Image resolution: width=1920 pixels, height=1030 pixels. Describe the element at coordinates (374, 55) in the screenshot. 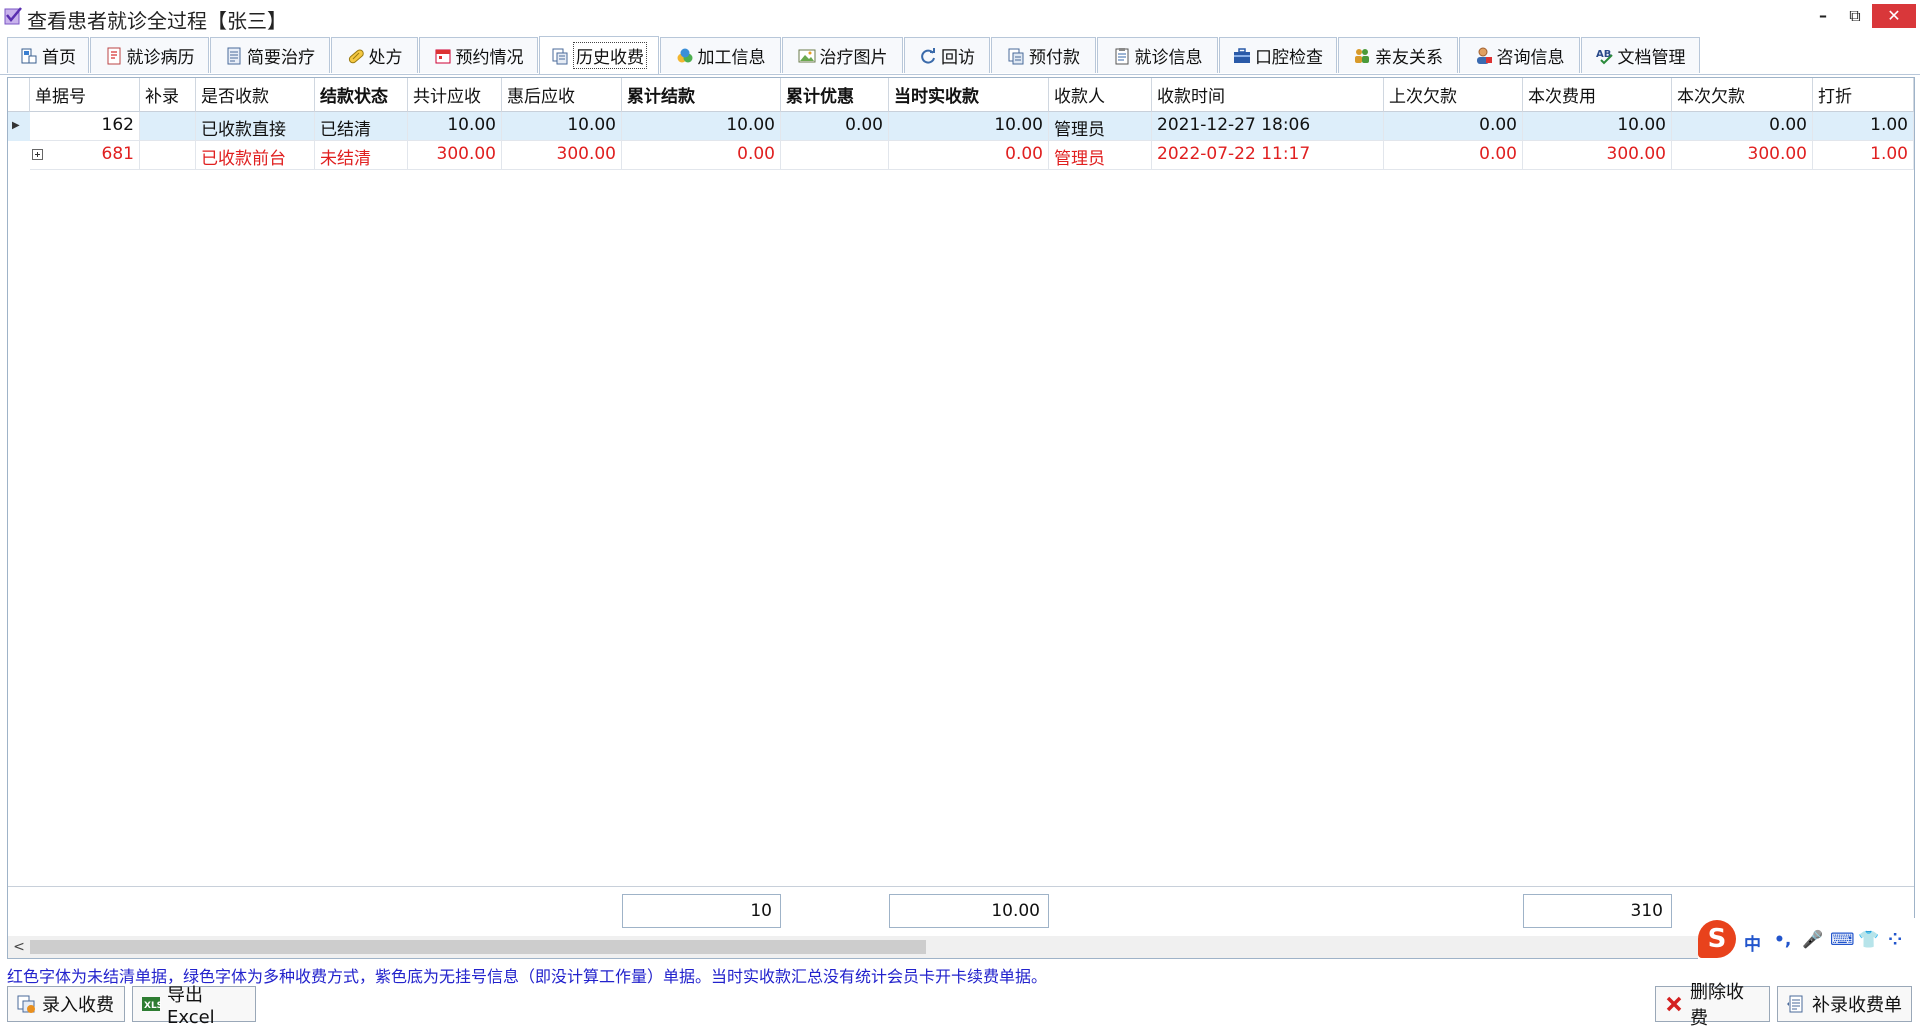

I see `tab-prescription: 处方` at that location.